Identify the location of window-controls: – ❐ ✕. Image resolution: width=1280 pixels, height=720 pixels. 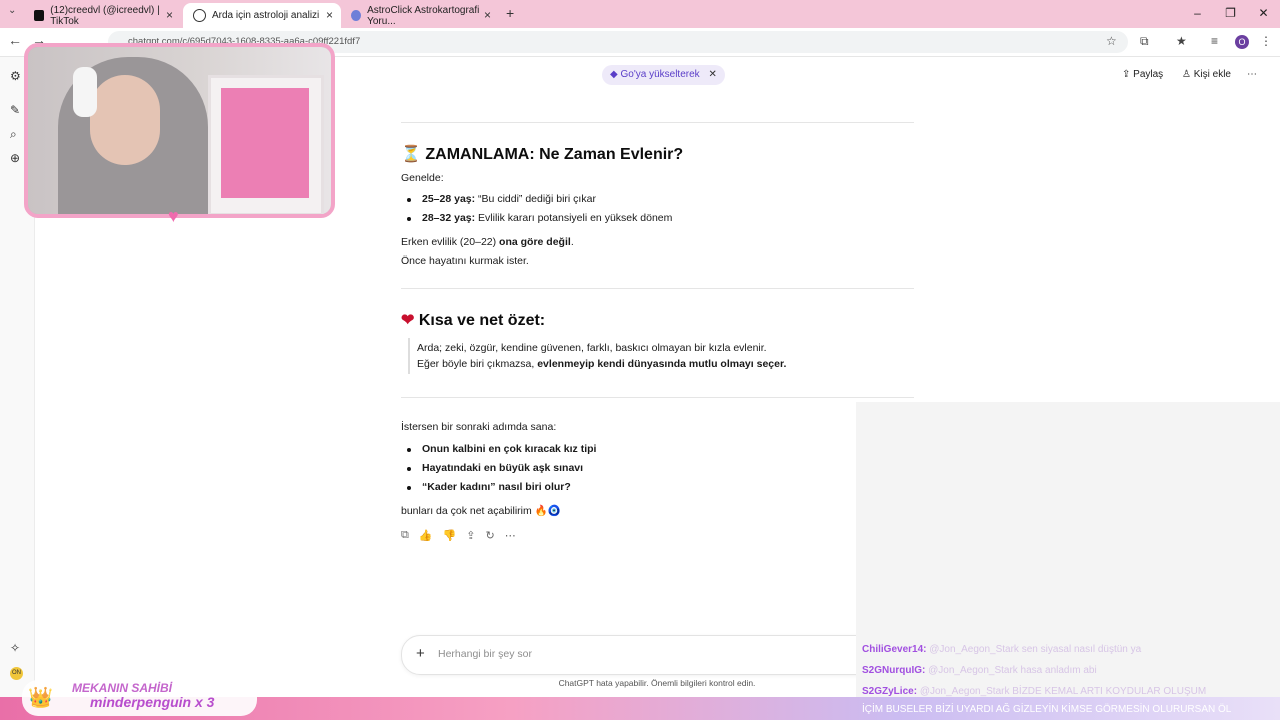
(1230, 14).